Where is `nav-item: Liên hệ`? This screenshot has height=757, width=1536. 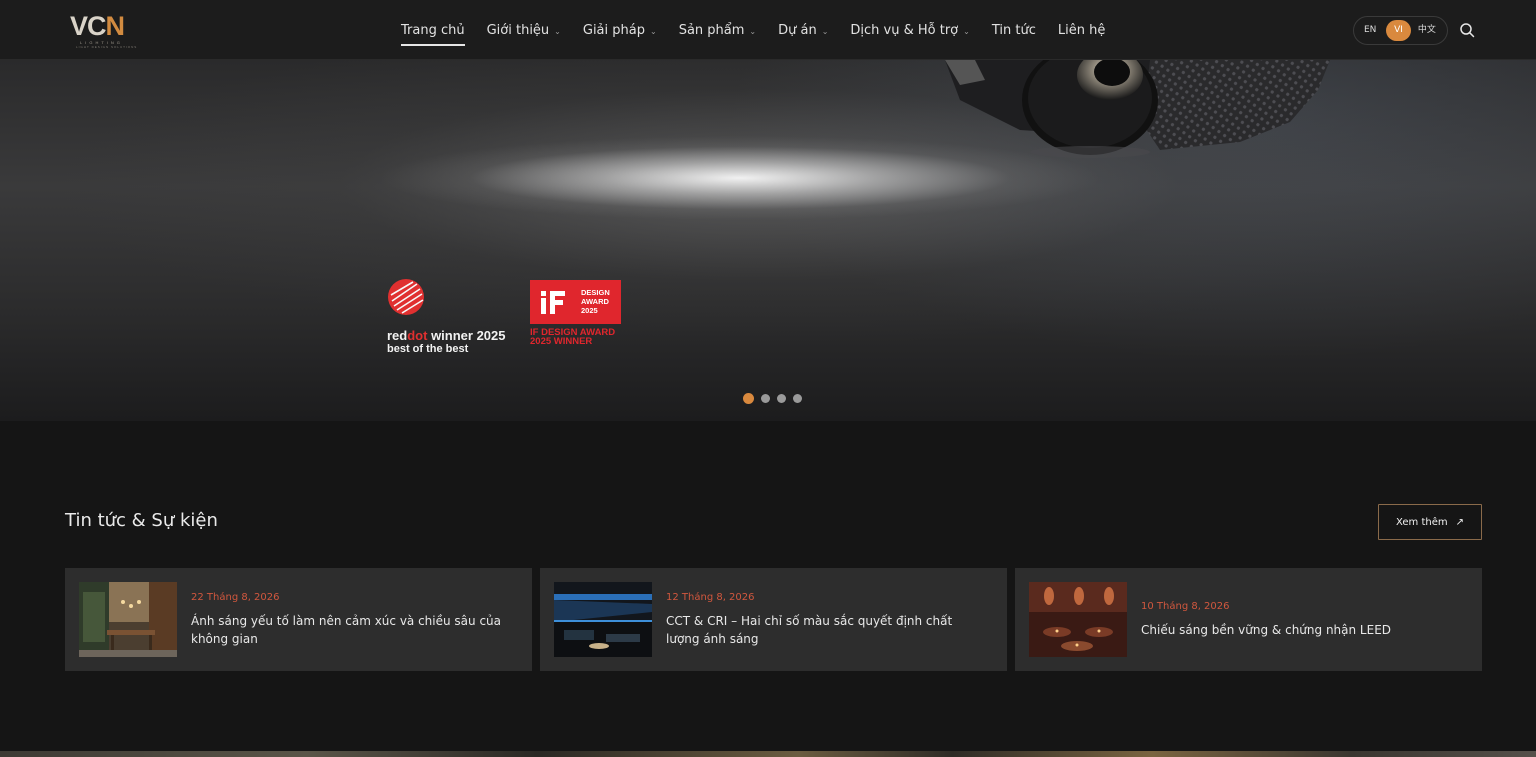 nav-item: Liên hệ is located at coordinates (1081, 30).